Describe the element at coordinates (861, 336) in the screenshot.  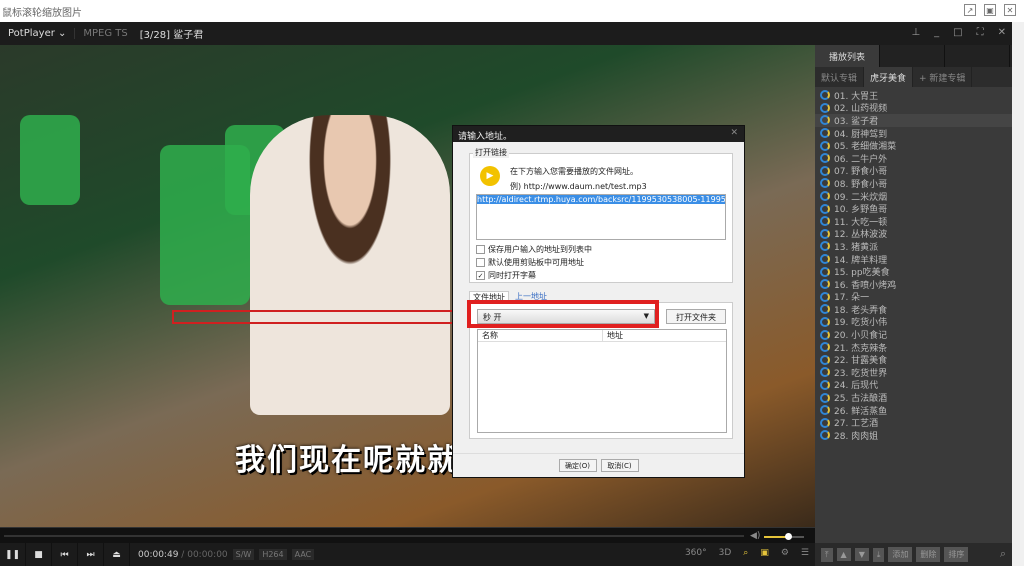
I see `playlist-item-label: 20. 小贝食记` at that location.